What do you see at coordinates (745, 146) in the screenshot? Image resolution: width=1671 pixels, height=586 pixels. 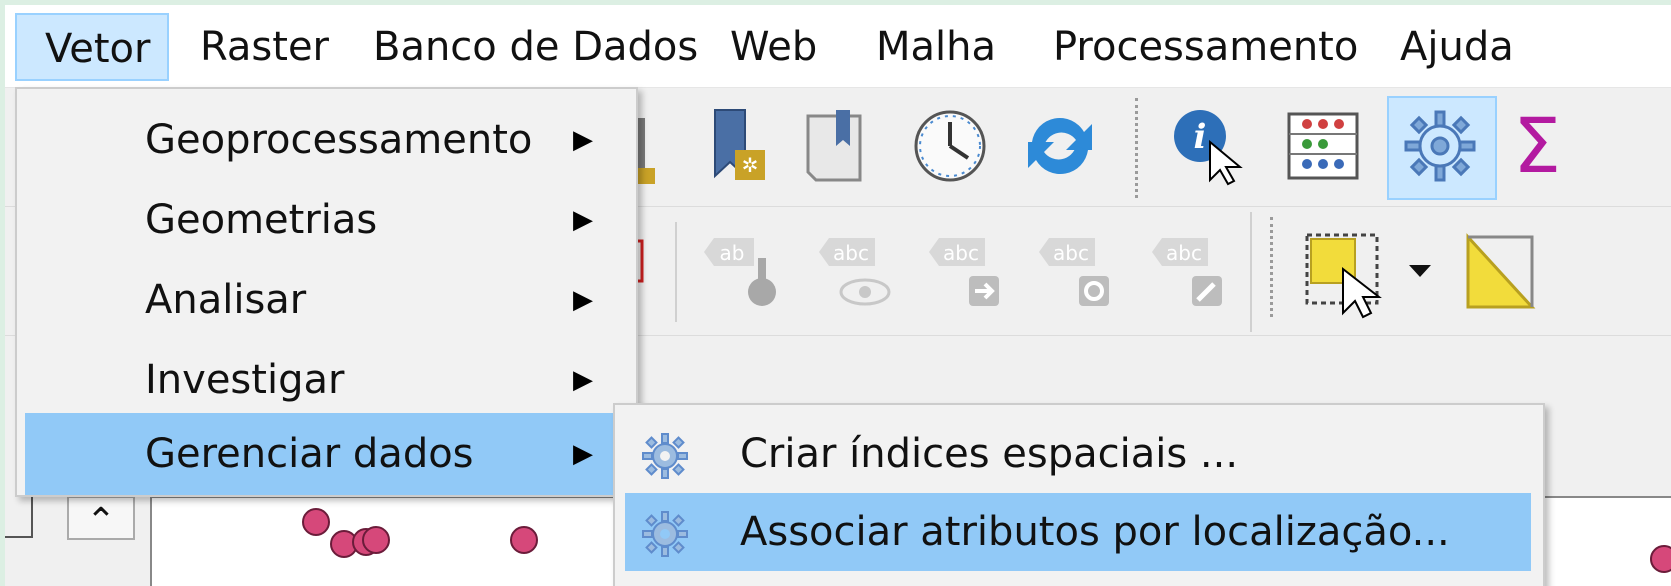 I see `new-bookmark-icon: ✲` at bounding box center [745, 146].